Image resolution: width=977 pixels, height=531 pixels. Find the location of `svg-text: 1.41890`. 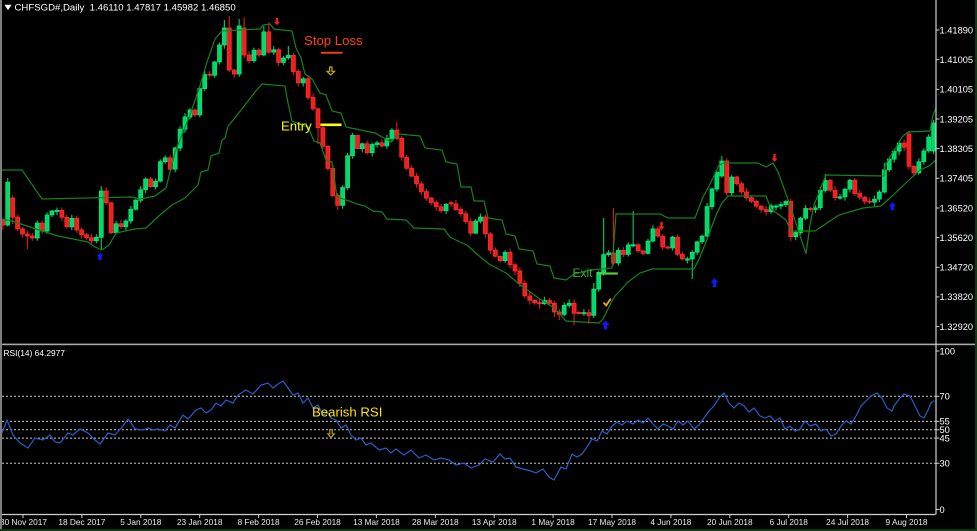

svg-text: 1.41890 is located at coordinates (957, 30).